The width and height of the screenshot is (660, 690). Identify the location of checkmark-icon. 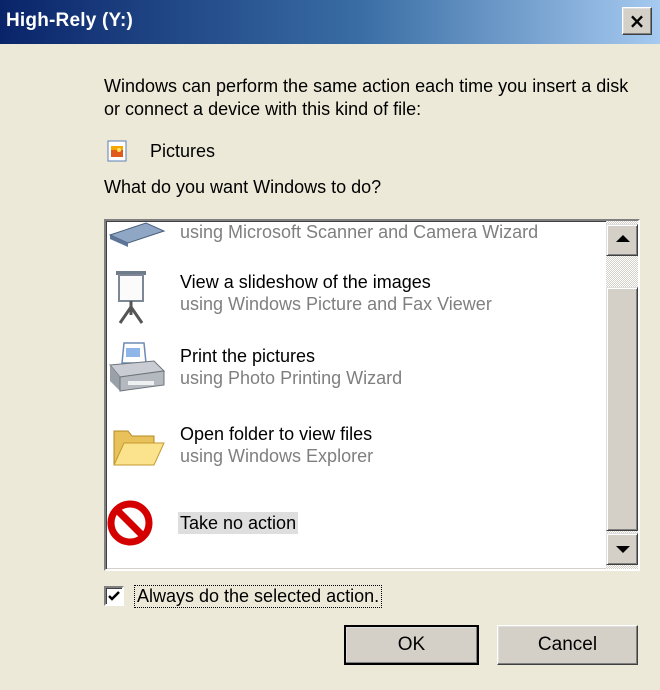
(114, 596).